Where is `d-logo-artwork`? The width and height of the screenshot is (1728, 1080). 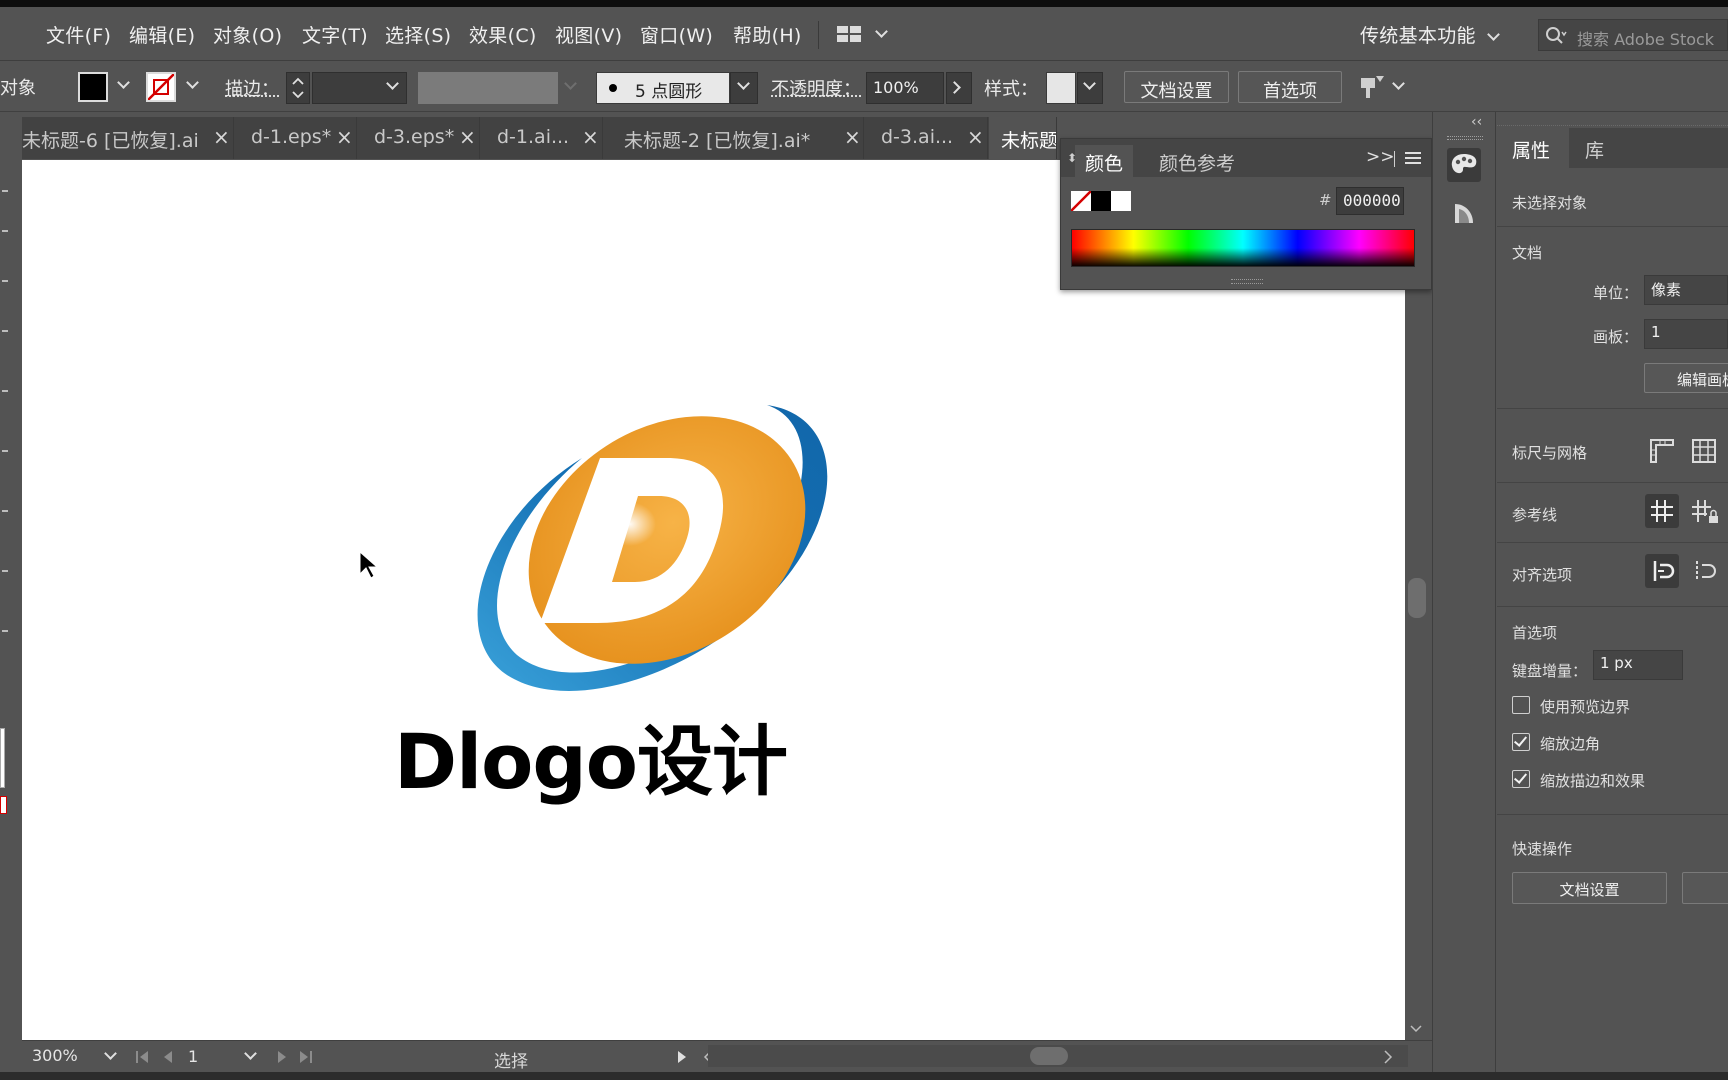 d-logo-artwork is located at coordinates (672, 630).